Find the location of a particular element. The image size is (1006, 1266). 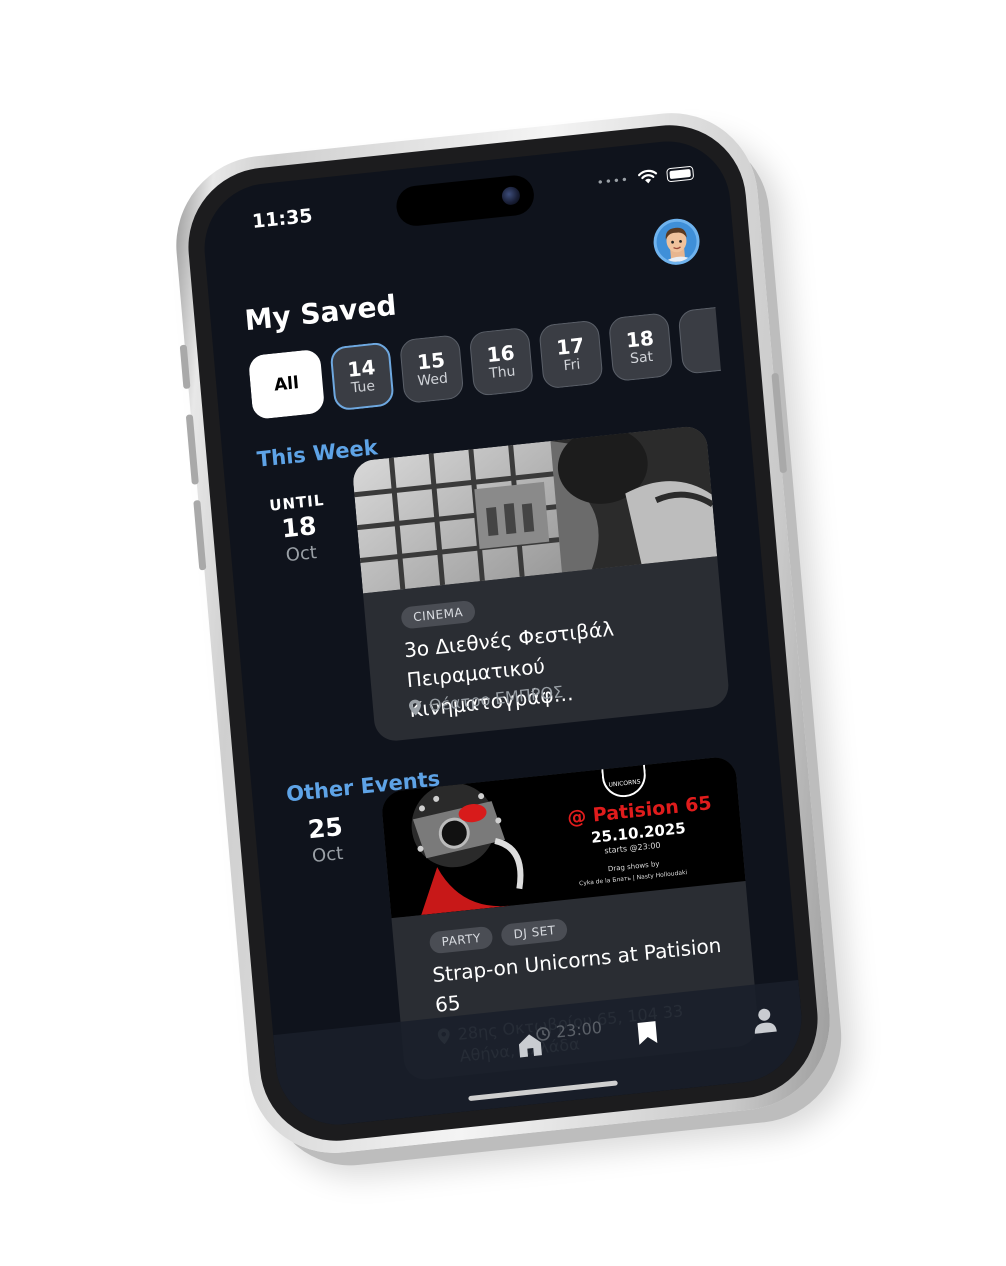

status-indicators: •••• is located at coordinates (645, 177).